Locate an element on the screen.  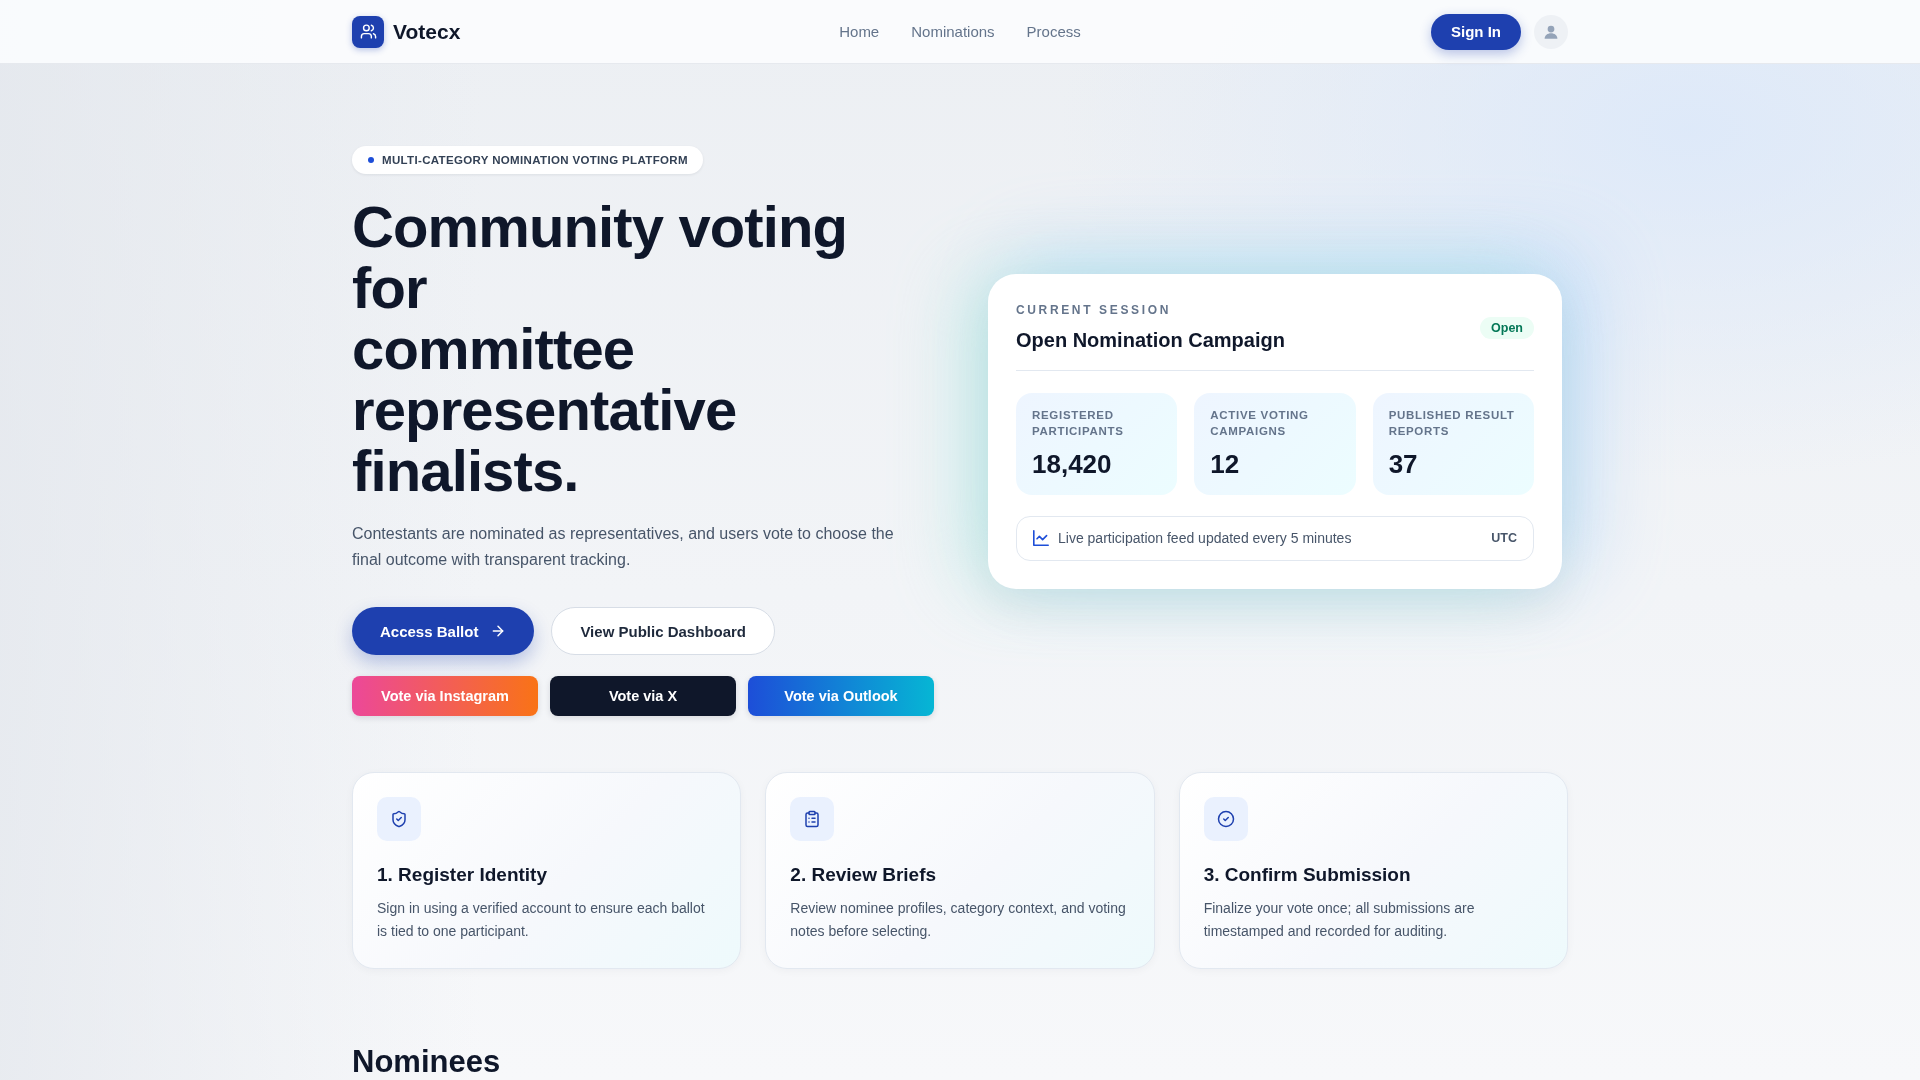
session-title: Open Nomination Campaign is located at coordinates (1150, 340).